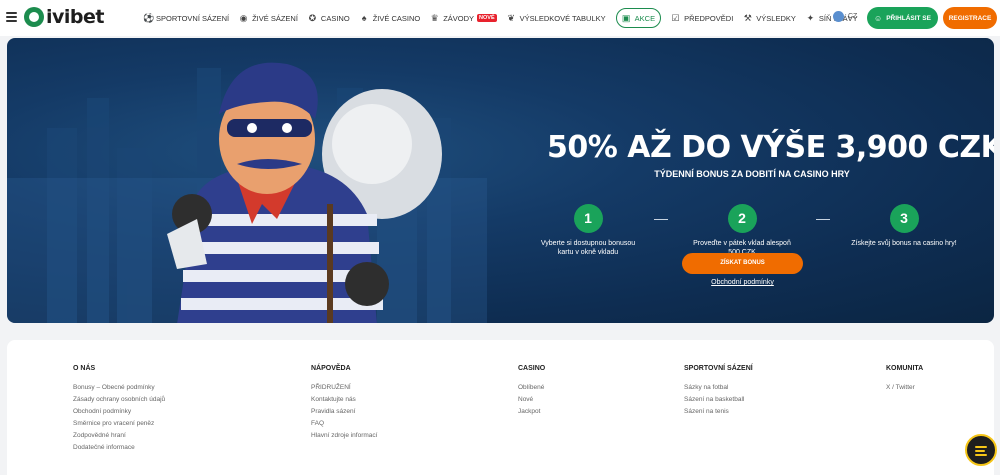 The height and width of the screenshot is (475, 1000). What do you see at coordinates (459, 18) in the screenshot?
I see `nav-label: ZÁVODY` at bounding box center [459, 18].